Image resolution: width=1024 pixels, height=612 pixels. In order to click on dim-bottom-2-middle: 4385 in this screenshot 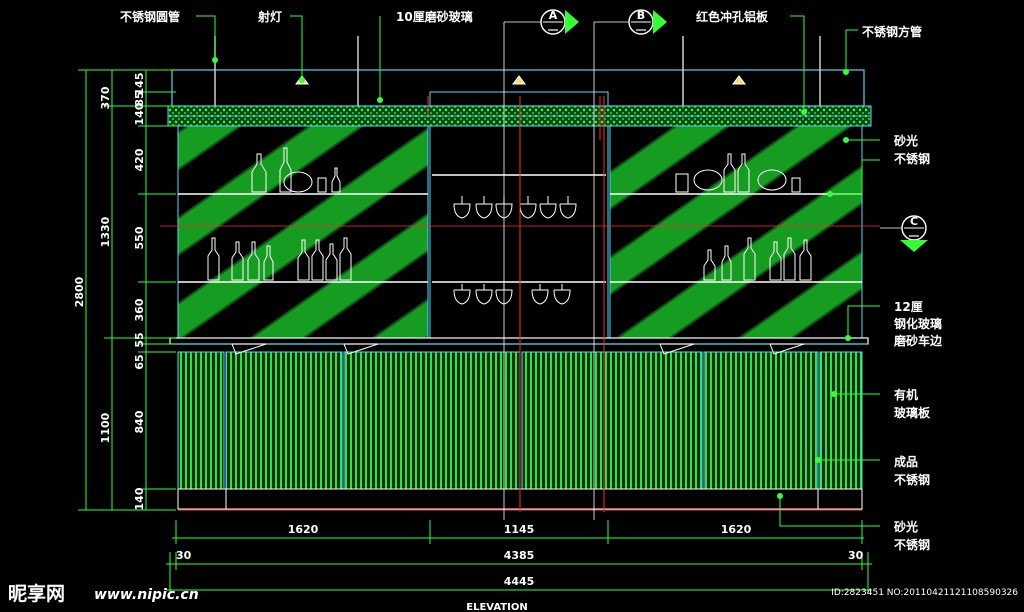, I will do `click(519, 555)`.